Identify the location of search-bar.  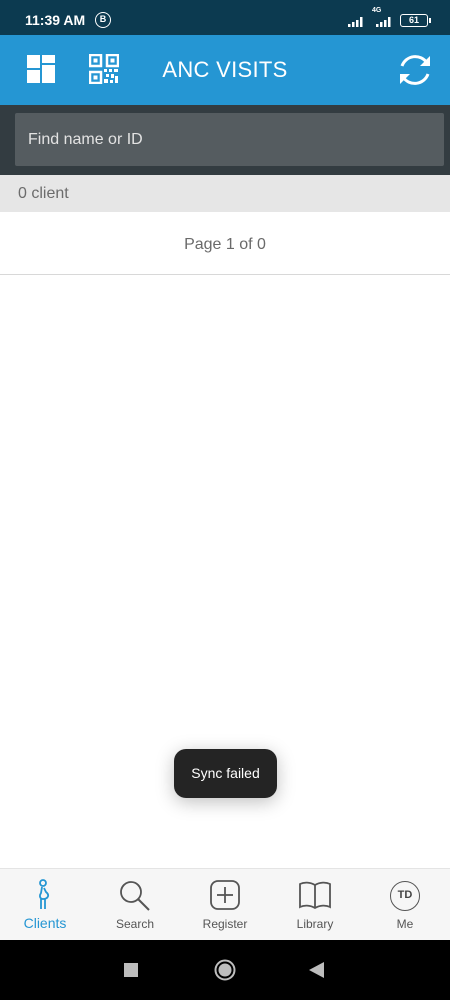
(225, 140).